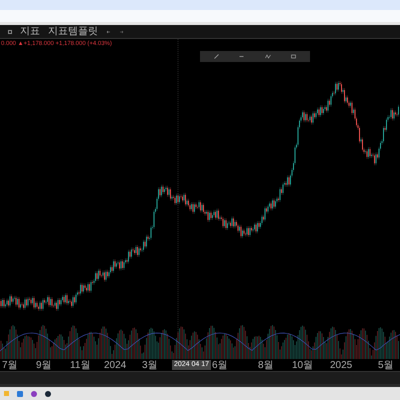 Image resolution: width=400 pixels, height=400 pixels. I want to click on app-icon, so click(48, 393).